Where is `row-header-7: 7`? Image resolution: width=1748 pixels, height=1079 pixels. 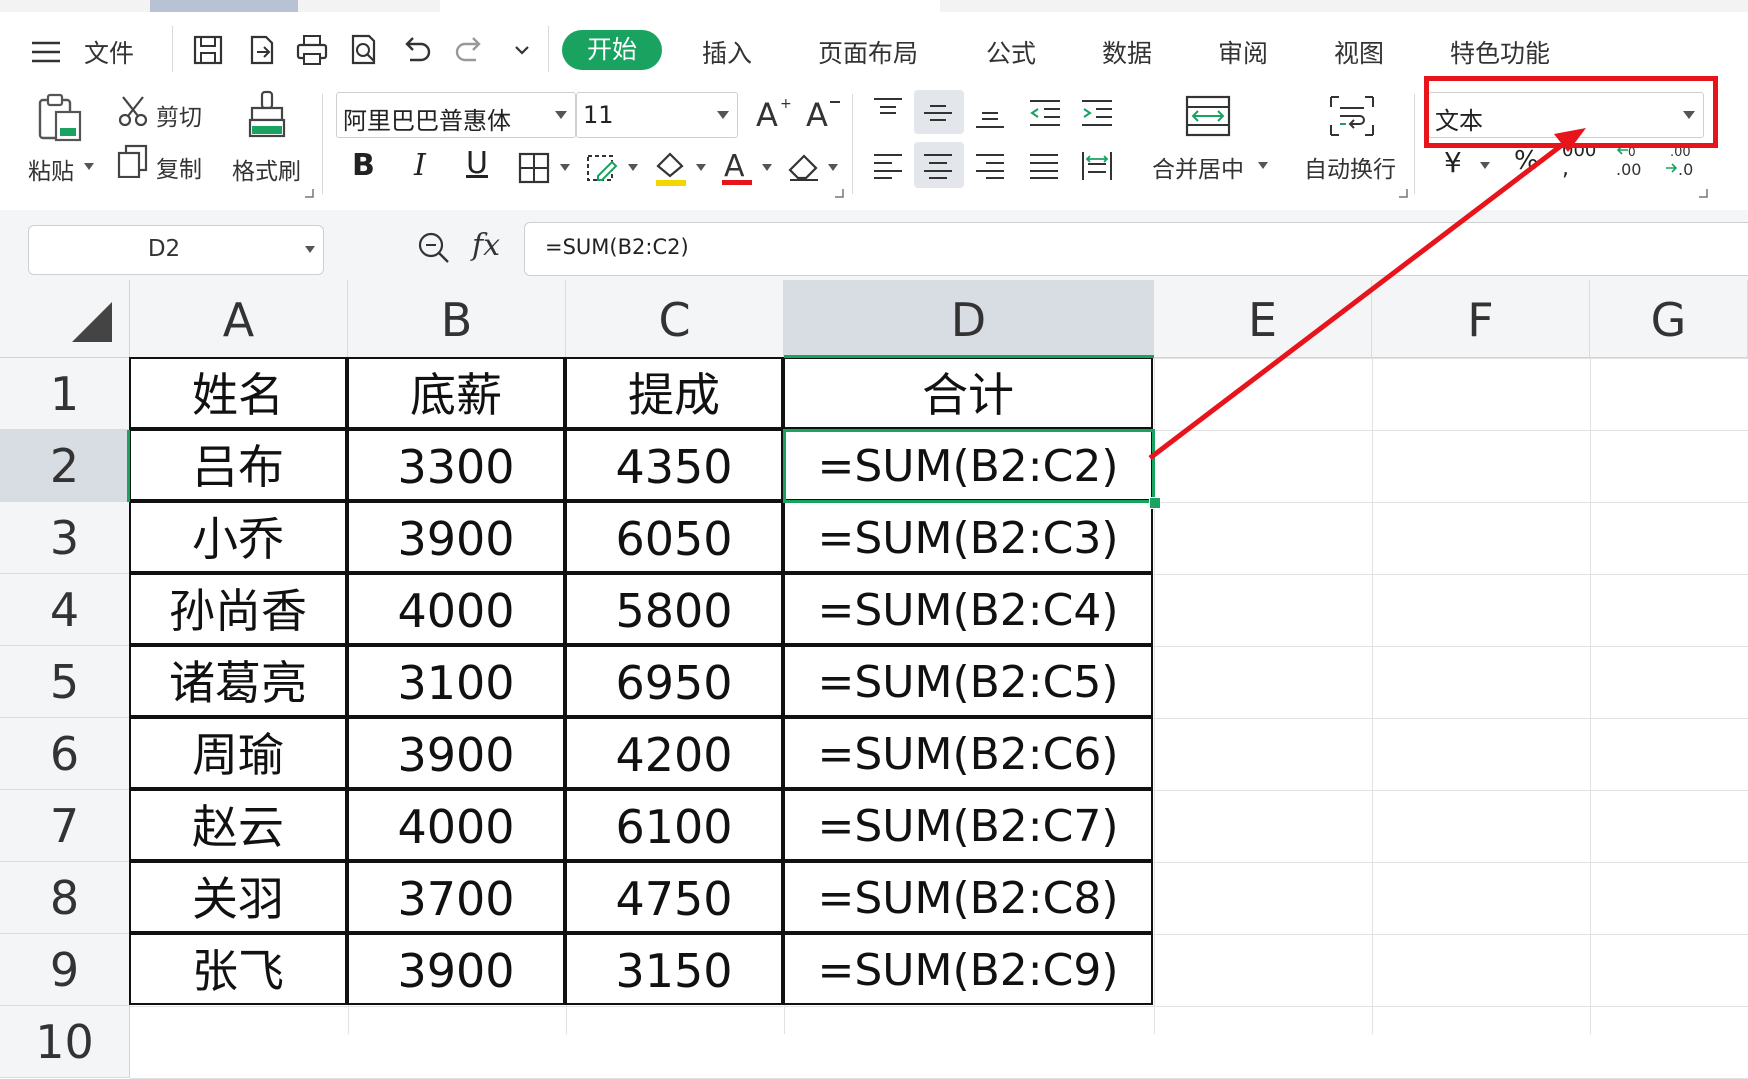
row-header-7: 7 is located at coordinates (65, 826).